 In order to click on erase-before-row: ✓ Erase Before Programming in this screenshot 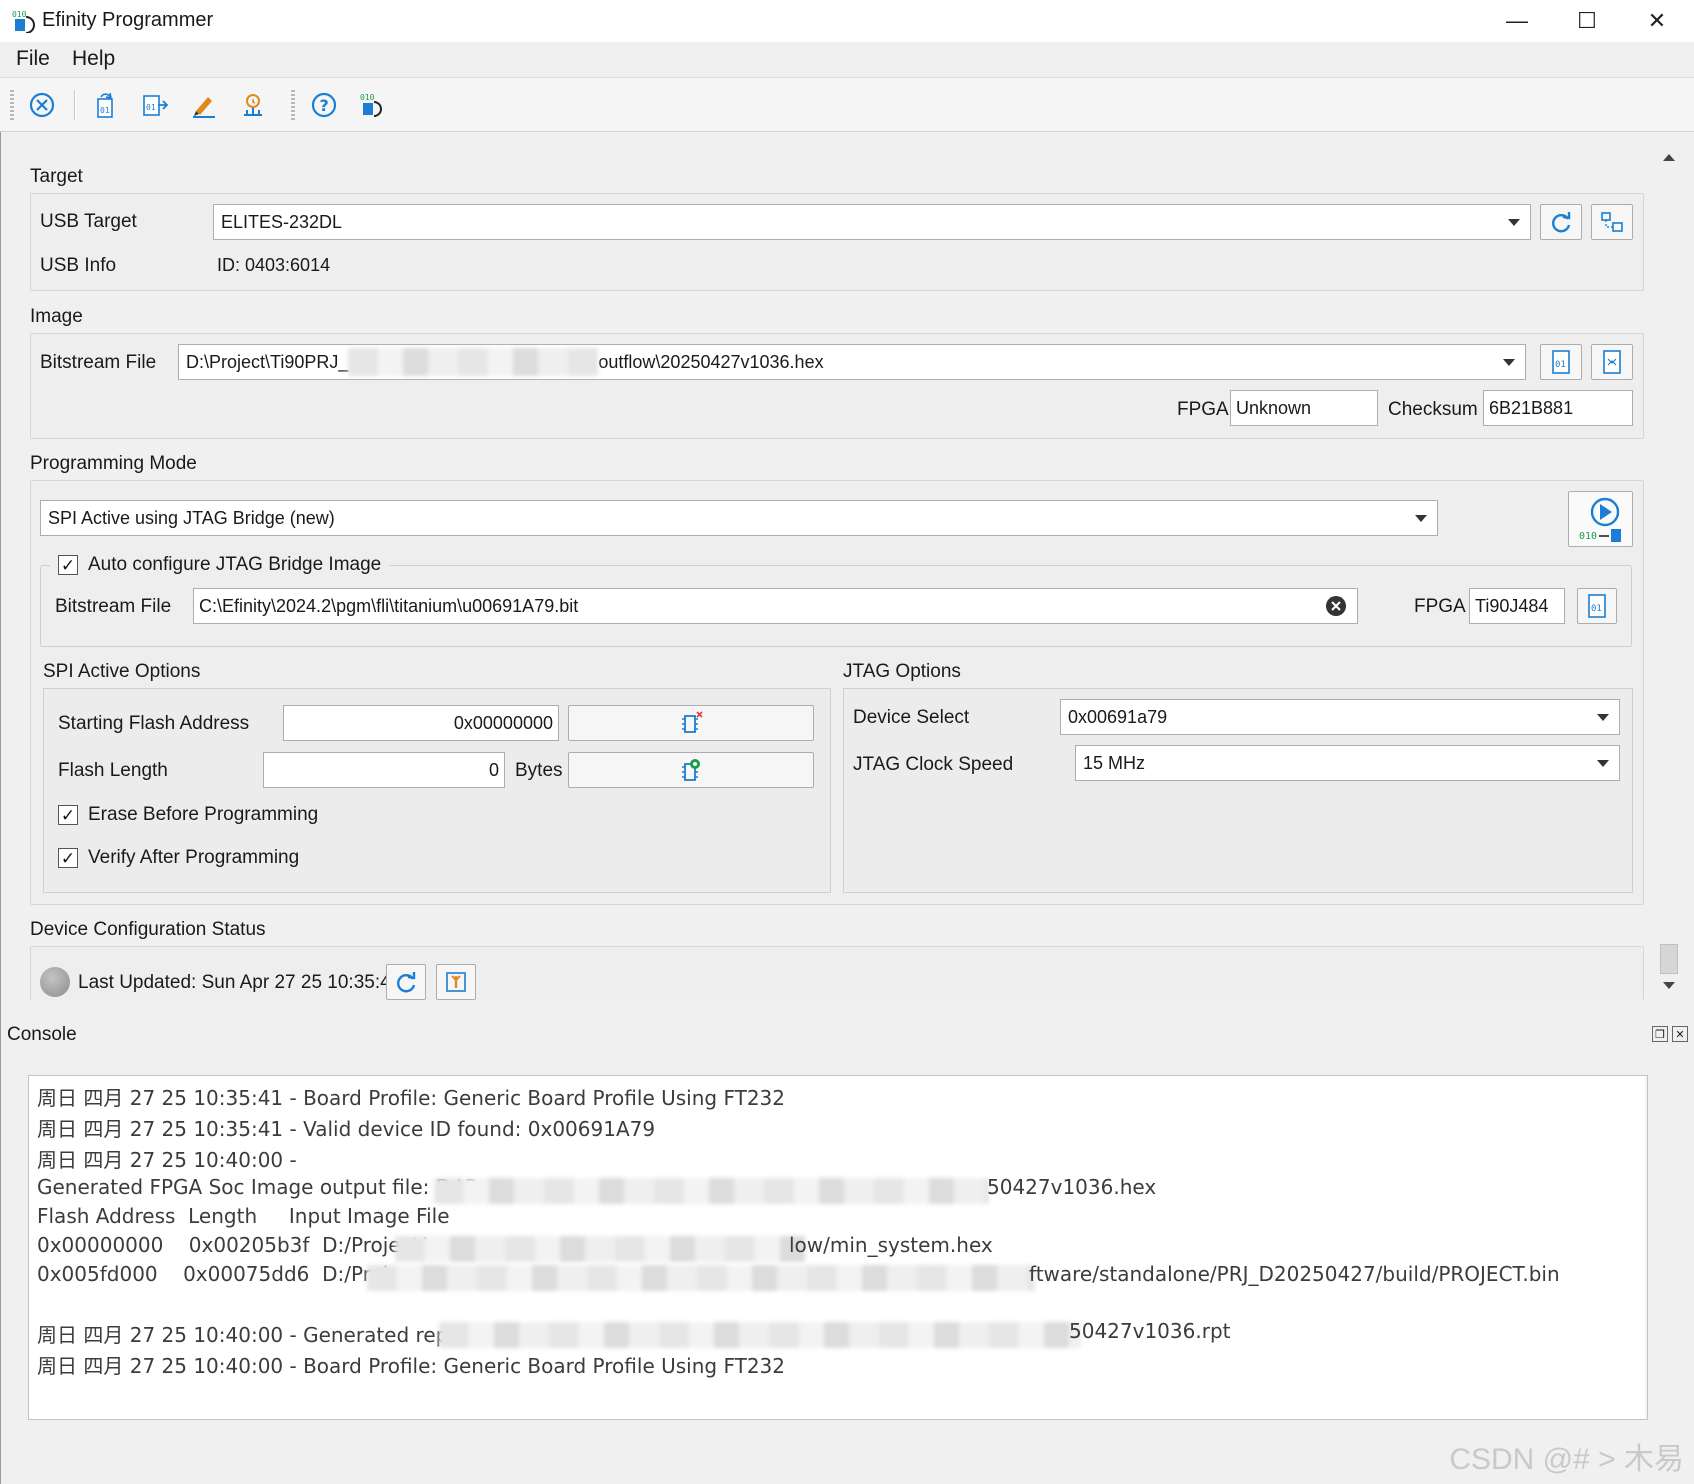, I will do `click(188, 815)`.